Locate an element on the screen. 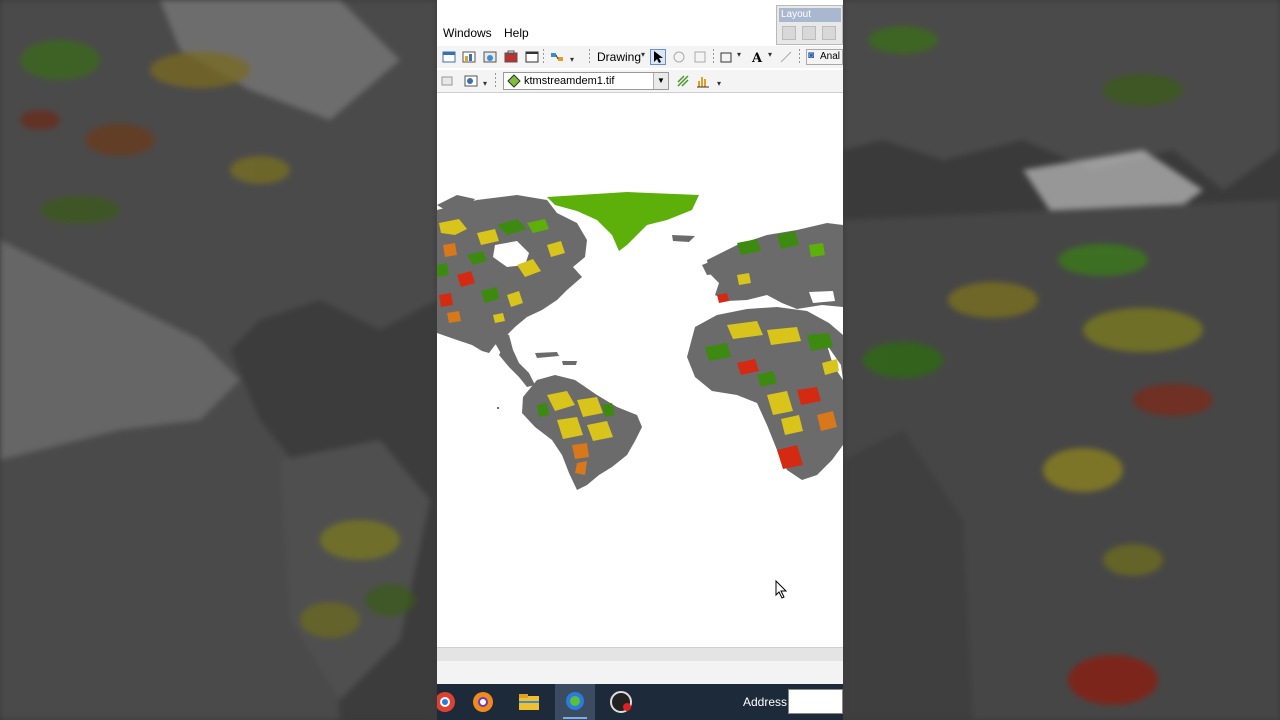  analysis-button: ◙ Anal is located at coordinates (824, 57).